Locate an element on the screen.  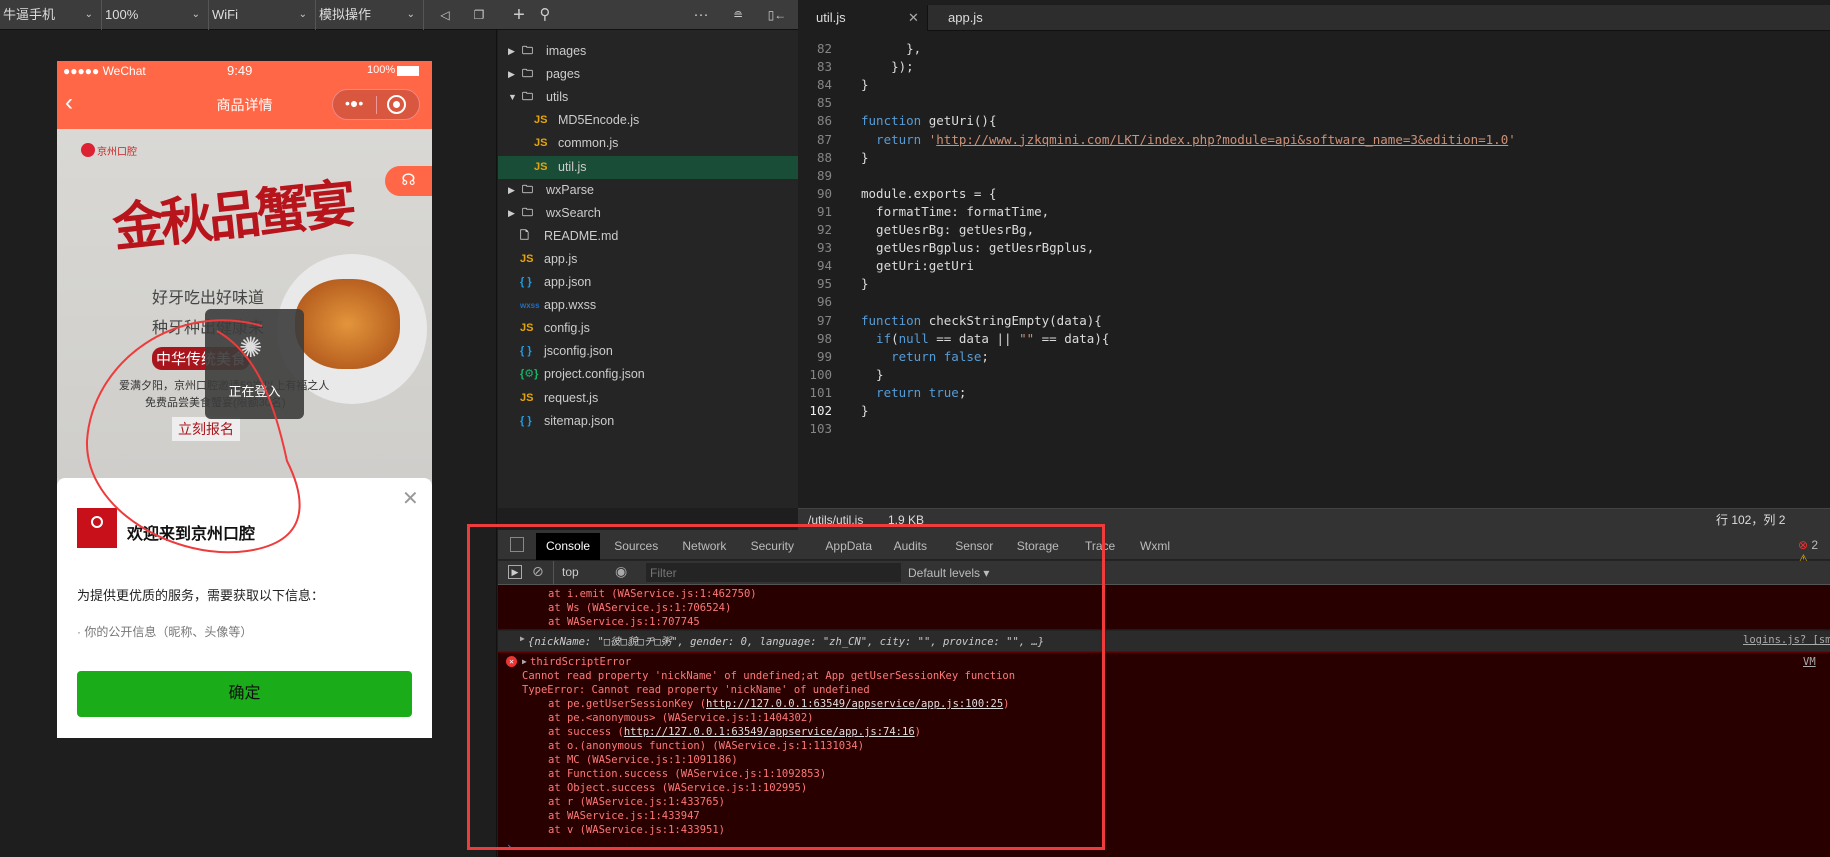
code-token: }, is located at coordinates (891, 48).